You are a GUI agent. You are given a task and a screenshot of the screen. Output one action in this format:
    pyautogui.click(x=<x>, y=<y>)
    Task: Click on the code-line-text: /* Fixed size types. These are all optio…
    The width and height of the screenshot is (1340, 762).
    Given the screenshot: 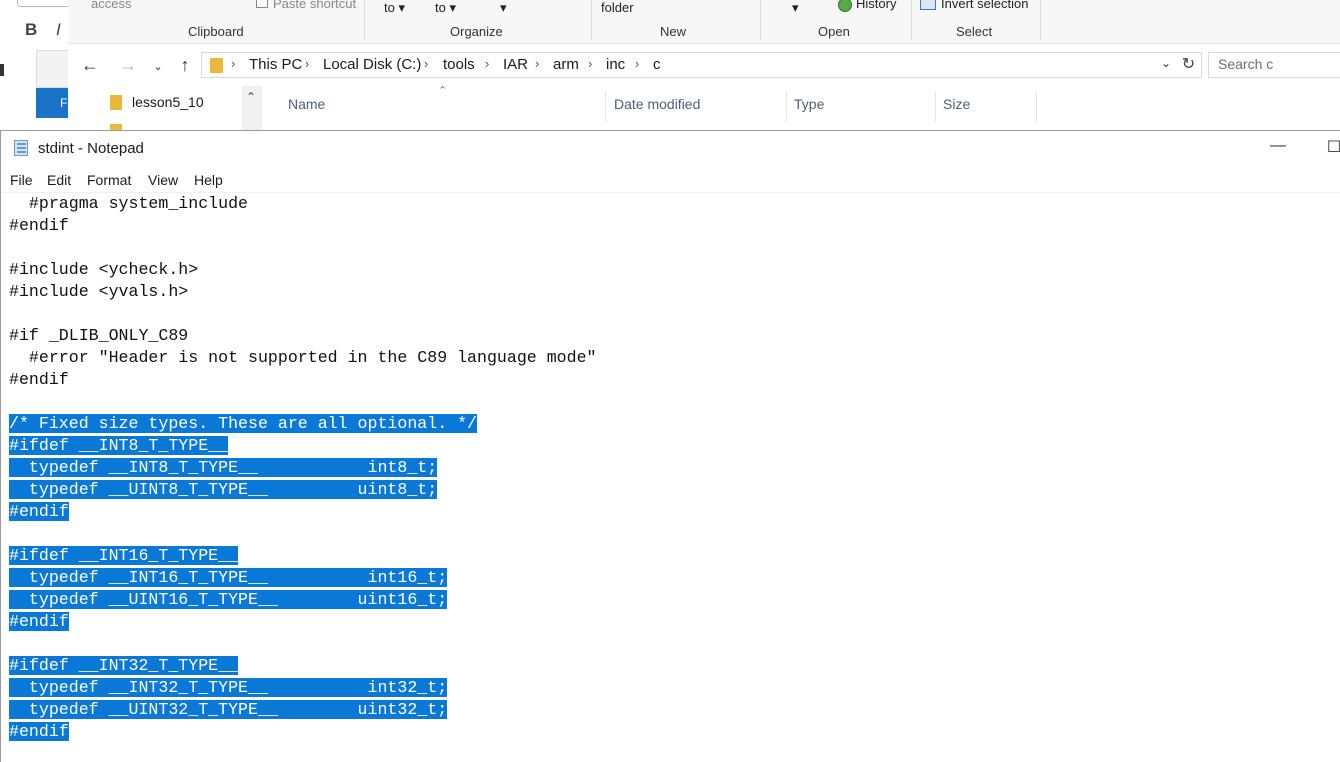 What is the action you would take?
    pyautogui.click(x=243, y=423)
    